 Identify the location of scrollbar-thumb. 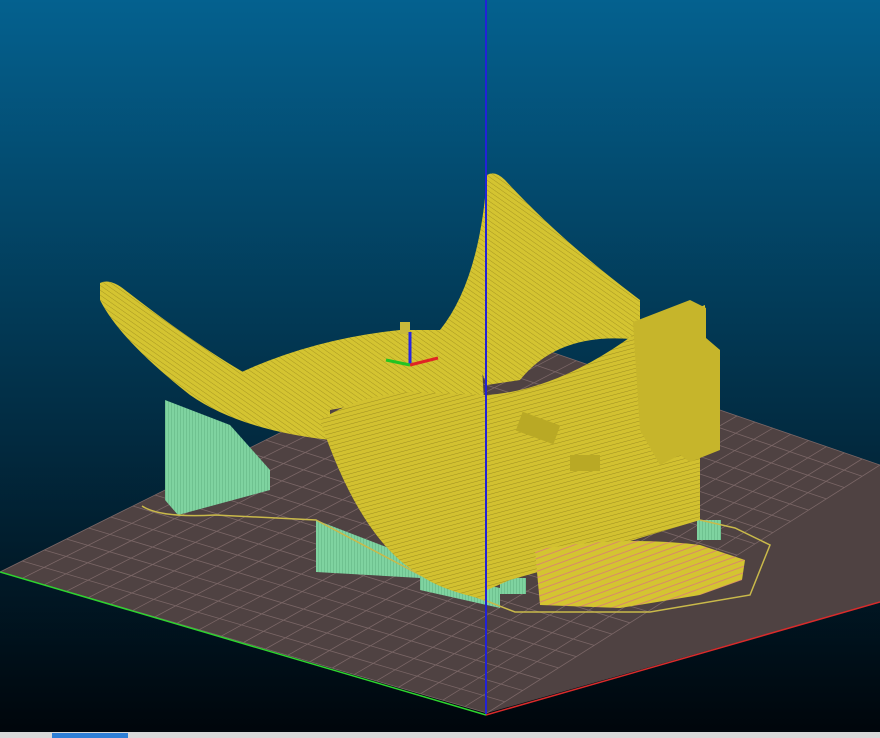
(90, 735).